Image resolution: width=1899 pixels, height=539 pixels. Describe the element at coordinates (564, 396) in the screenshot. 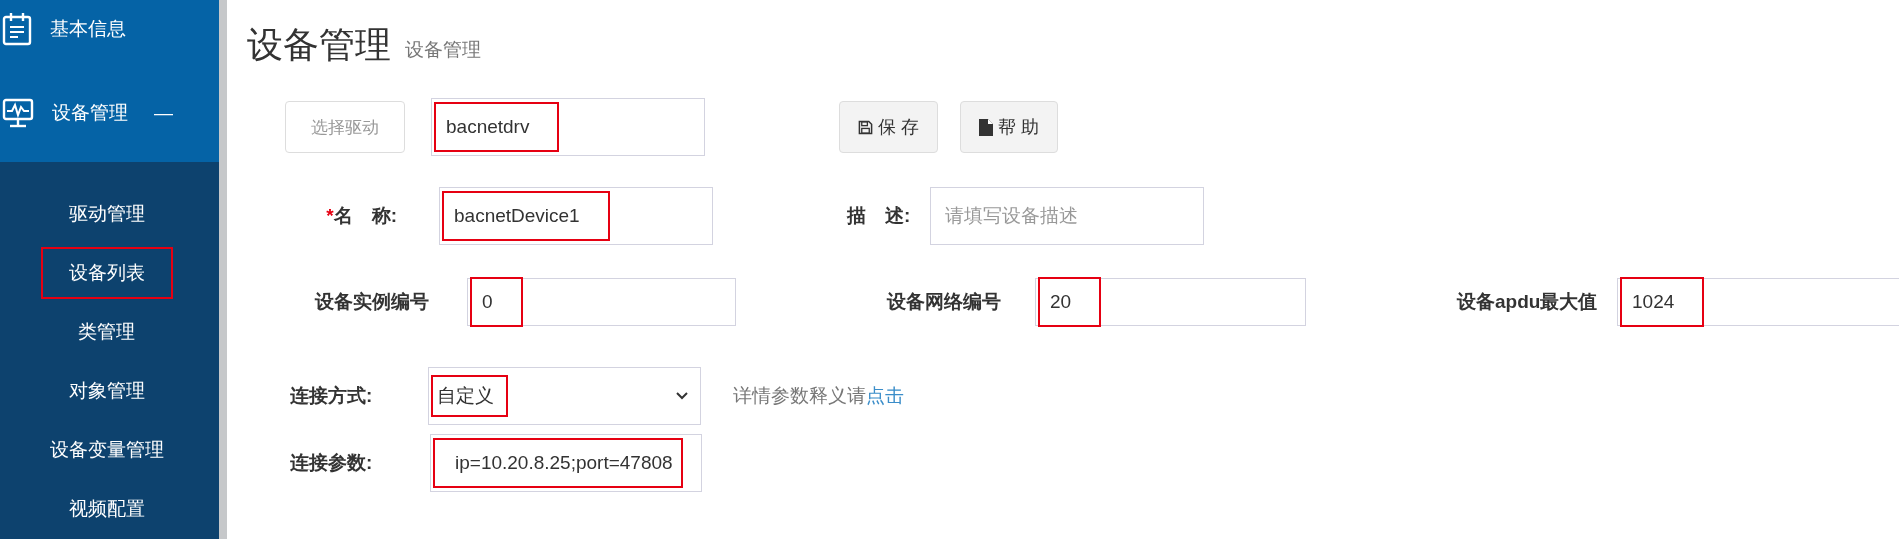

I see `connection-mode-select: 自定义` at that location.